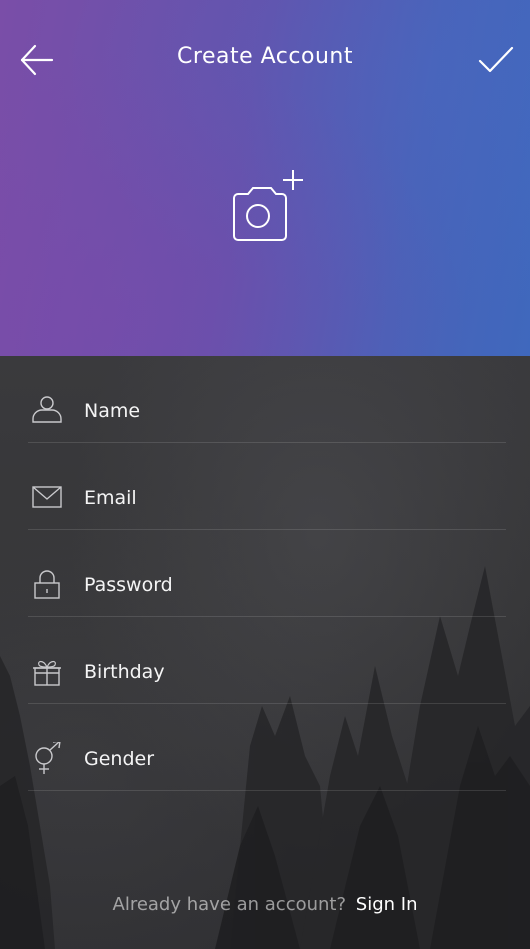 Image resolution: width=530 pixels, height=949 pixels. I want to click on lock-icon, so click(47, 584).